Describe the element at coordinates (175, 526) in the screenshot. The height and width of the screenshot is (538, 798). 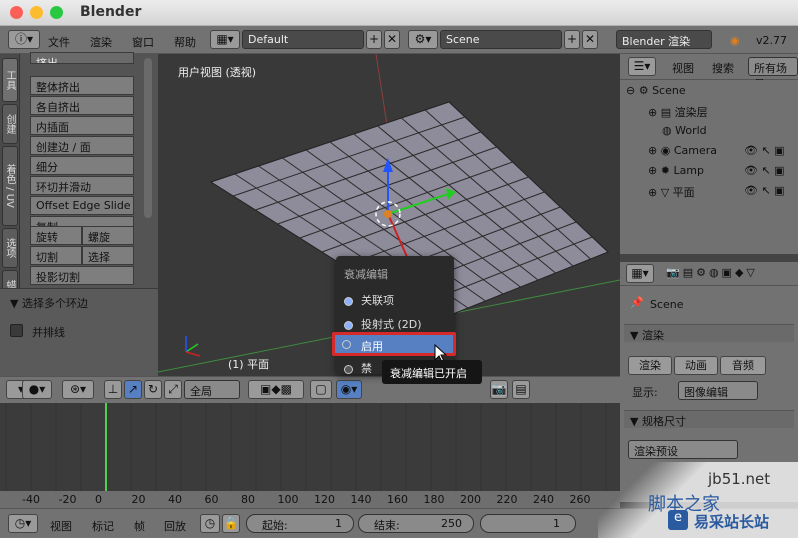
I see `timeline-menu-playback: 回放` at that location.